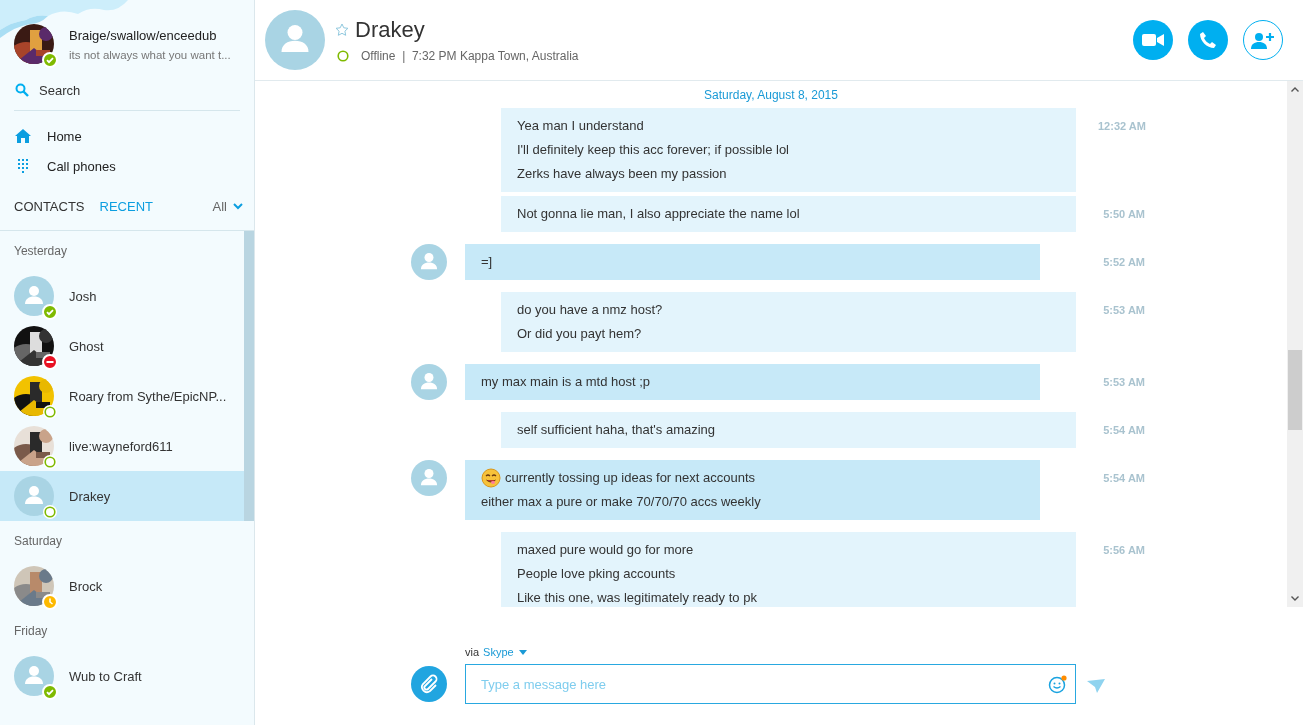 This screenshot has height=725, width=1303. What do you see at coordinates (48, 90) in the screenshot?
I see `search-button: Search` at bounding box center [48, 90].